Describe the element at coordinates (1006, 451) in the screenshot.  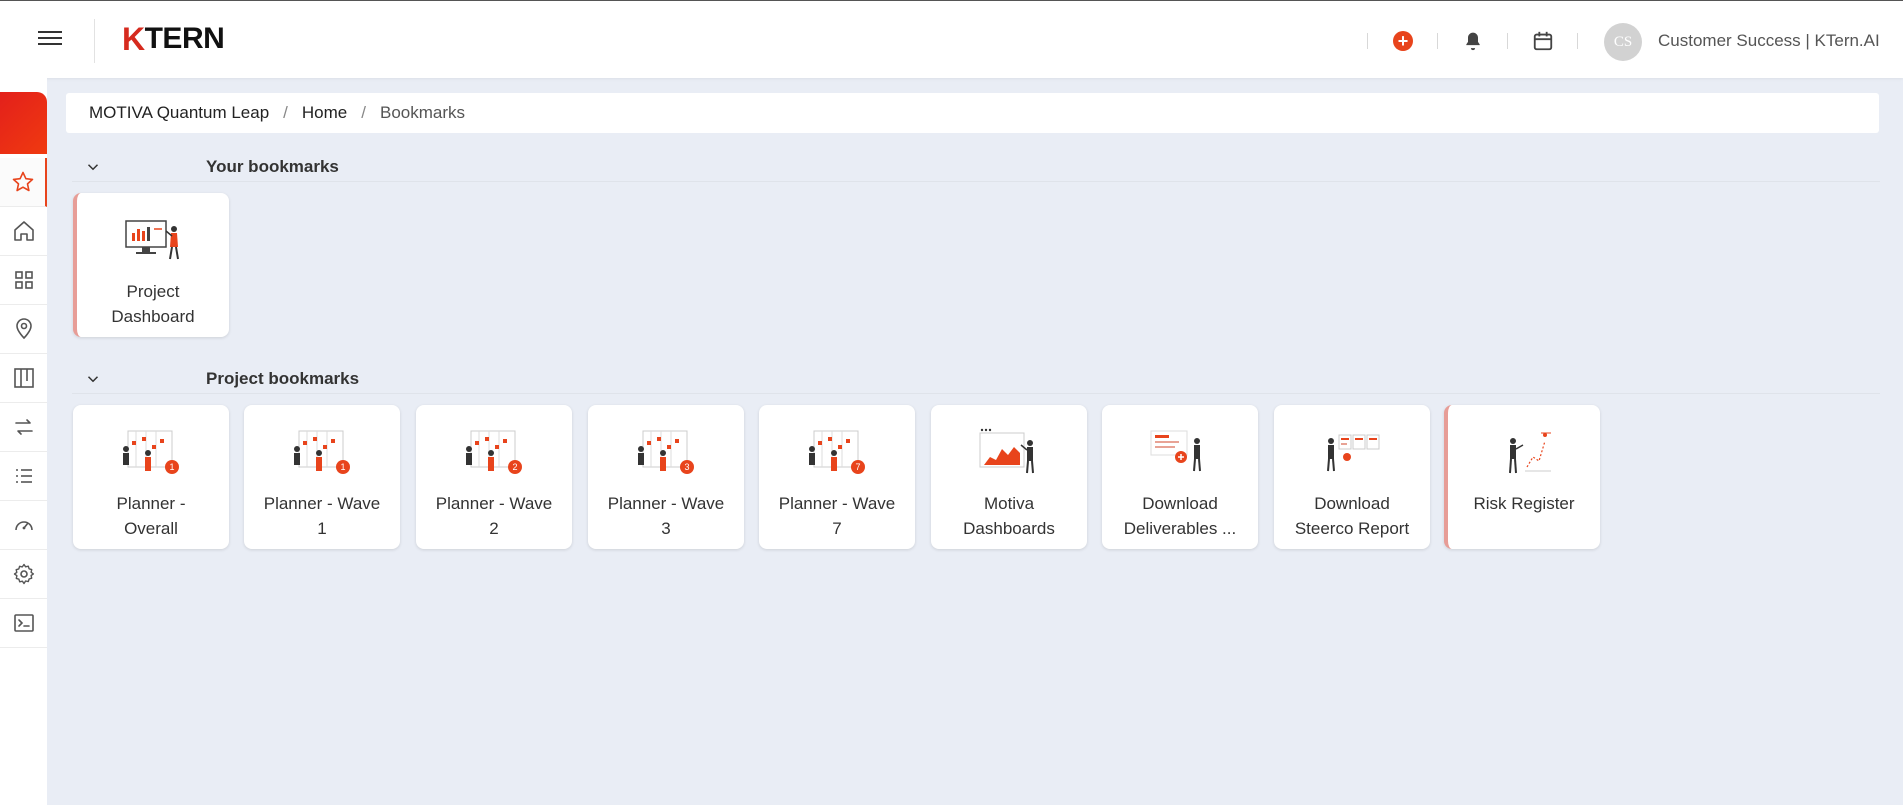
I see `area-chart-illustration-icon` at that location.